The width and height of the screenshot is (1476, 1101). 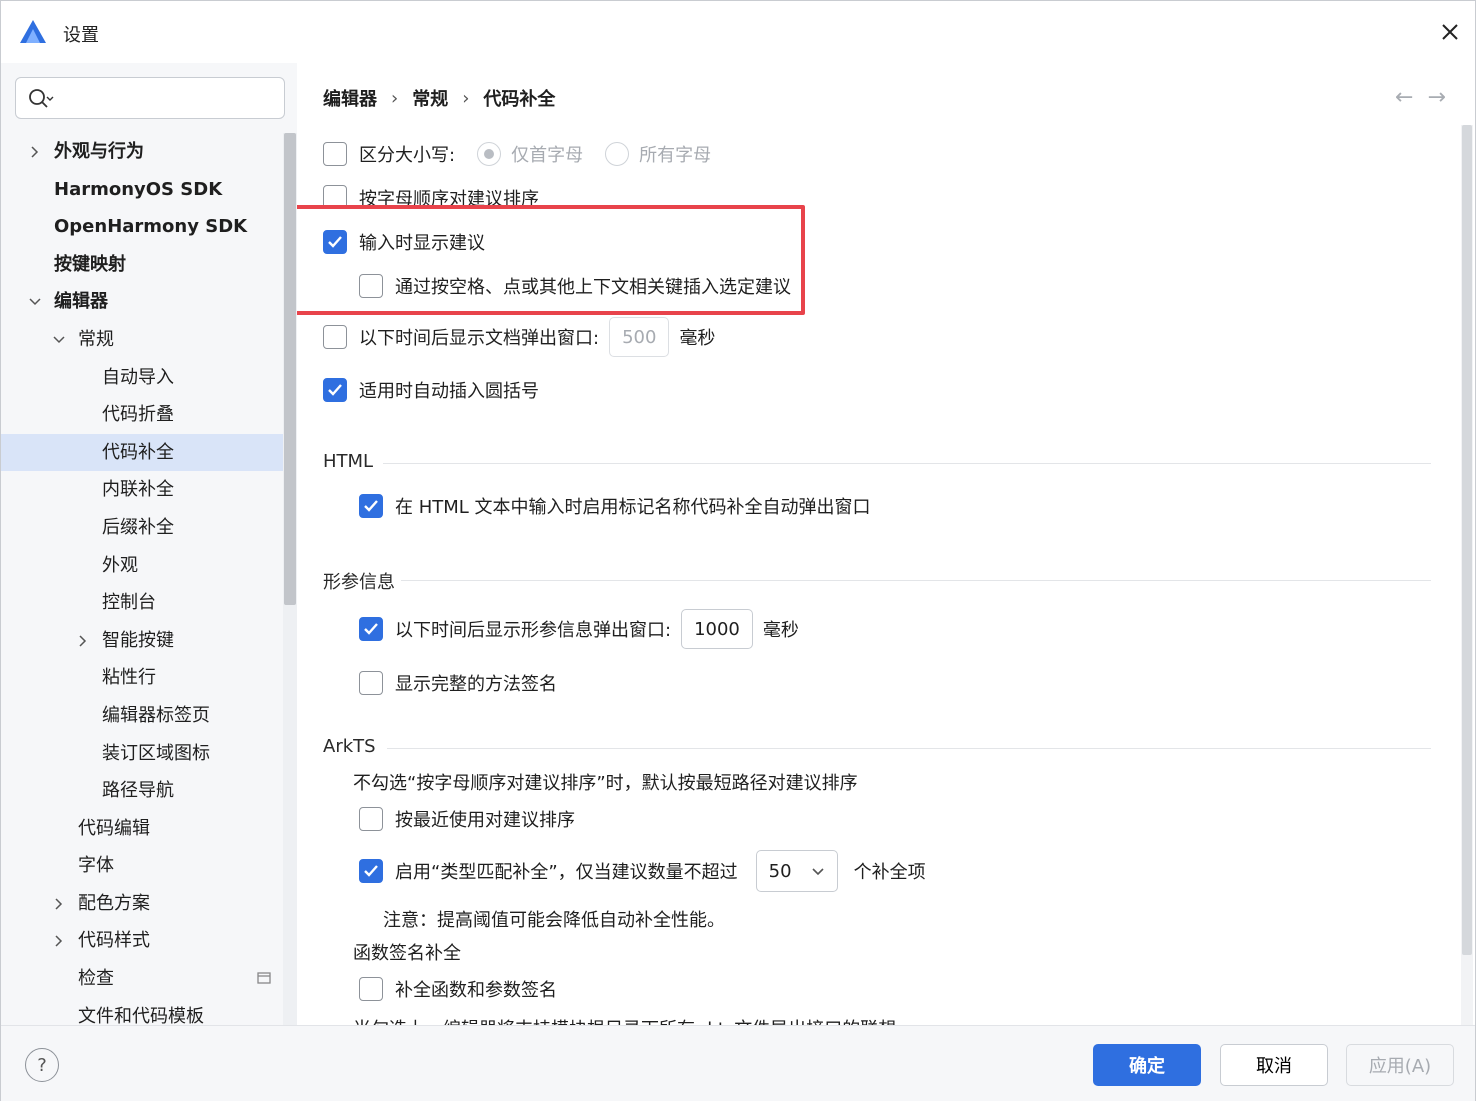 What do you see at coordinates (350, 98) in the screenshot?
I see `breadcrumb-item: 编辑器` at bounding box center [350, 98].